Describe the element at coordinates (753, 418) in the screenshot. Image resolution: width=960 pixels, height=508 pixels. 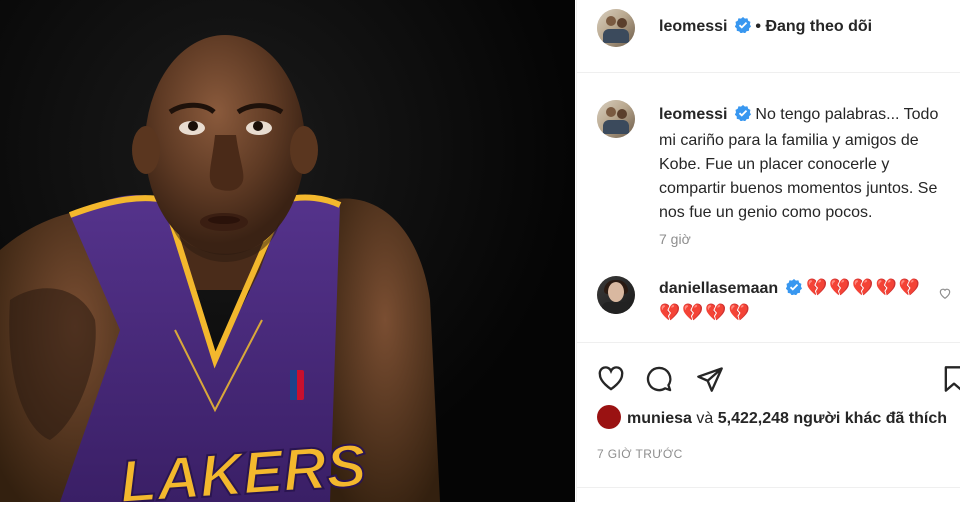
I see `likes-count: 5,422,248` at that location.